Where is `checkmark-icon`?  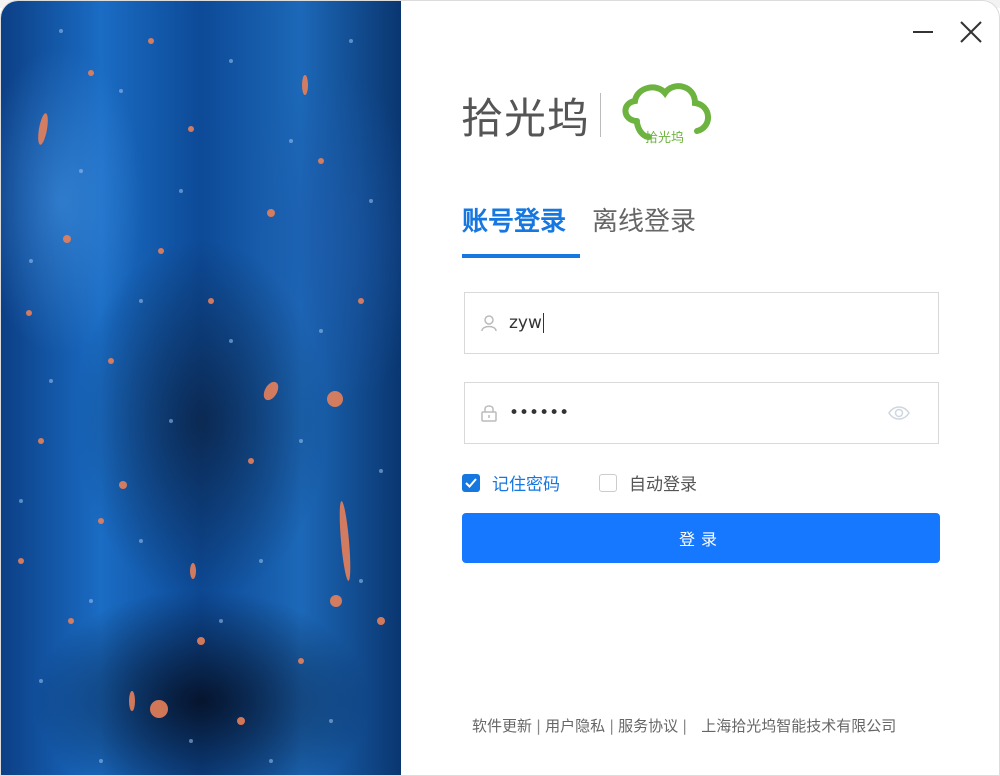
checkmark-icon is located at coordinates (471, 482).